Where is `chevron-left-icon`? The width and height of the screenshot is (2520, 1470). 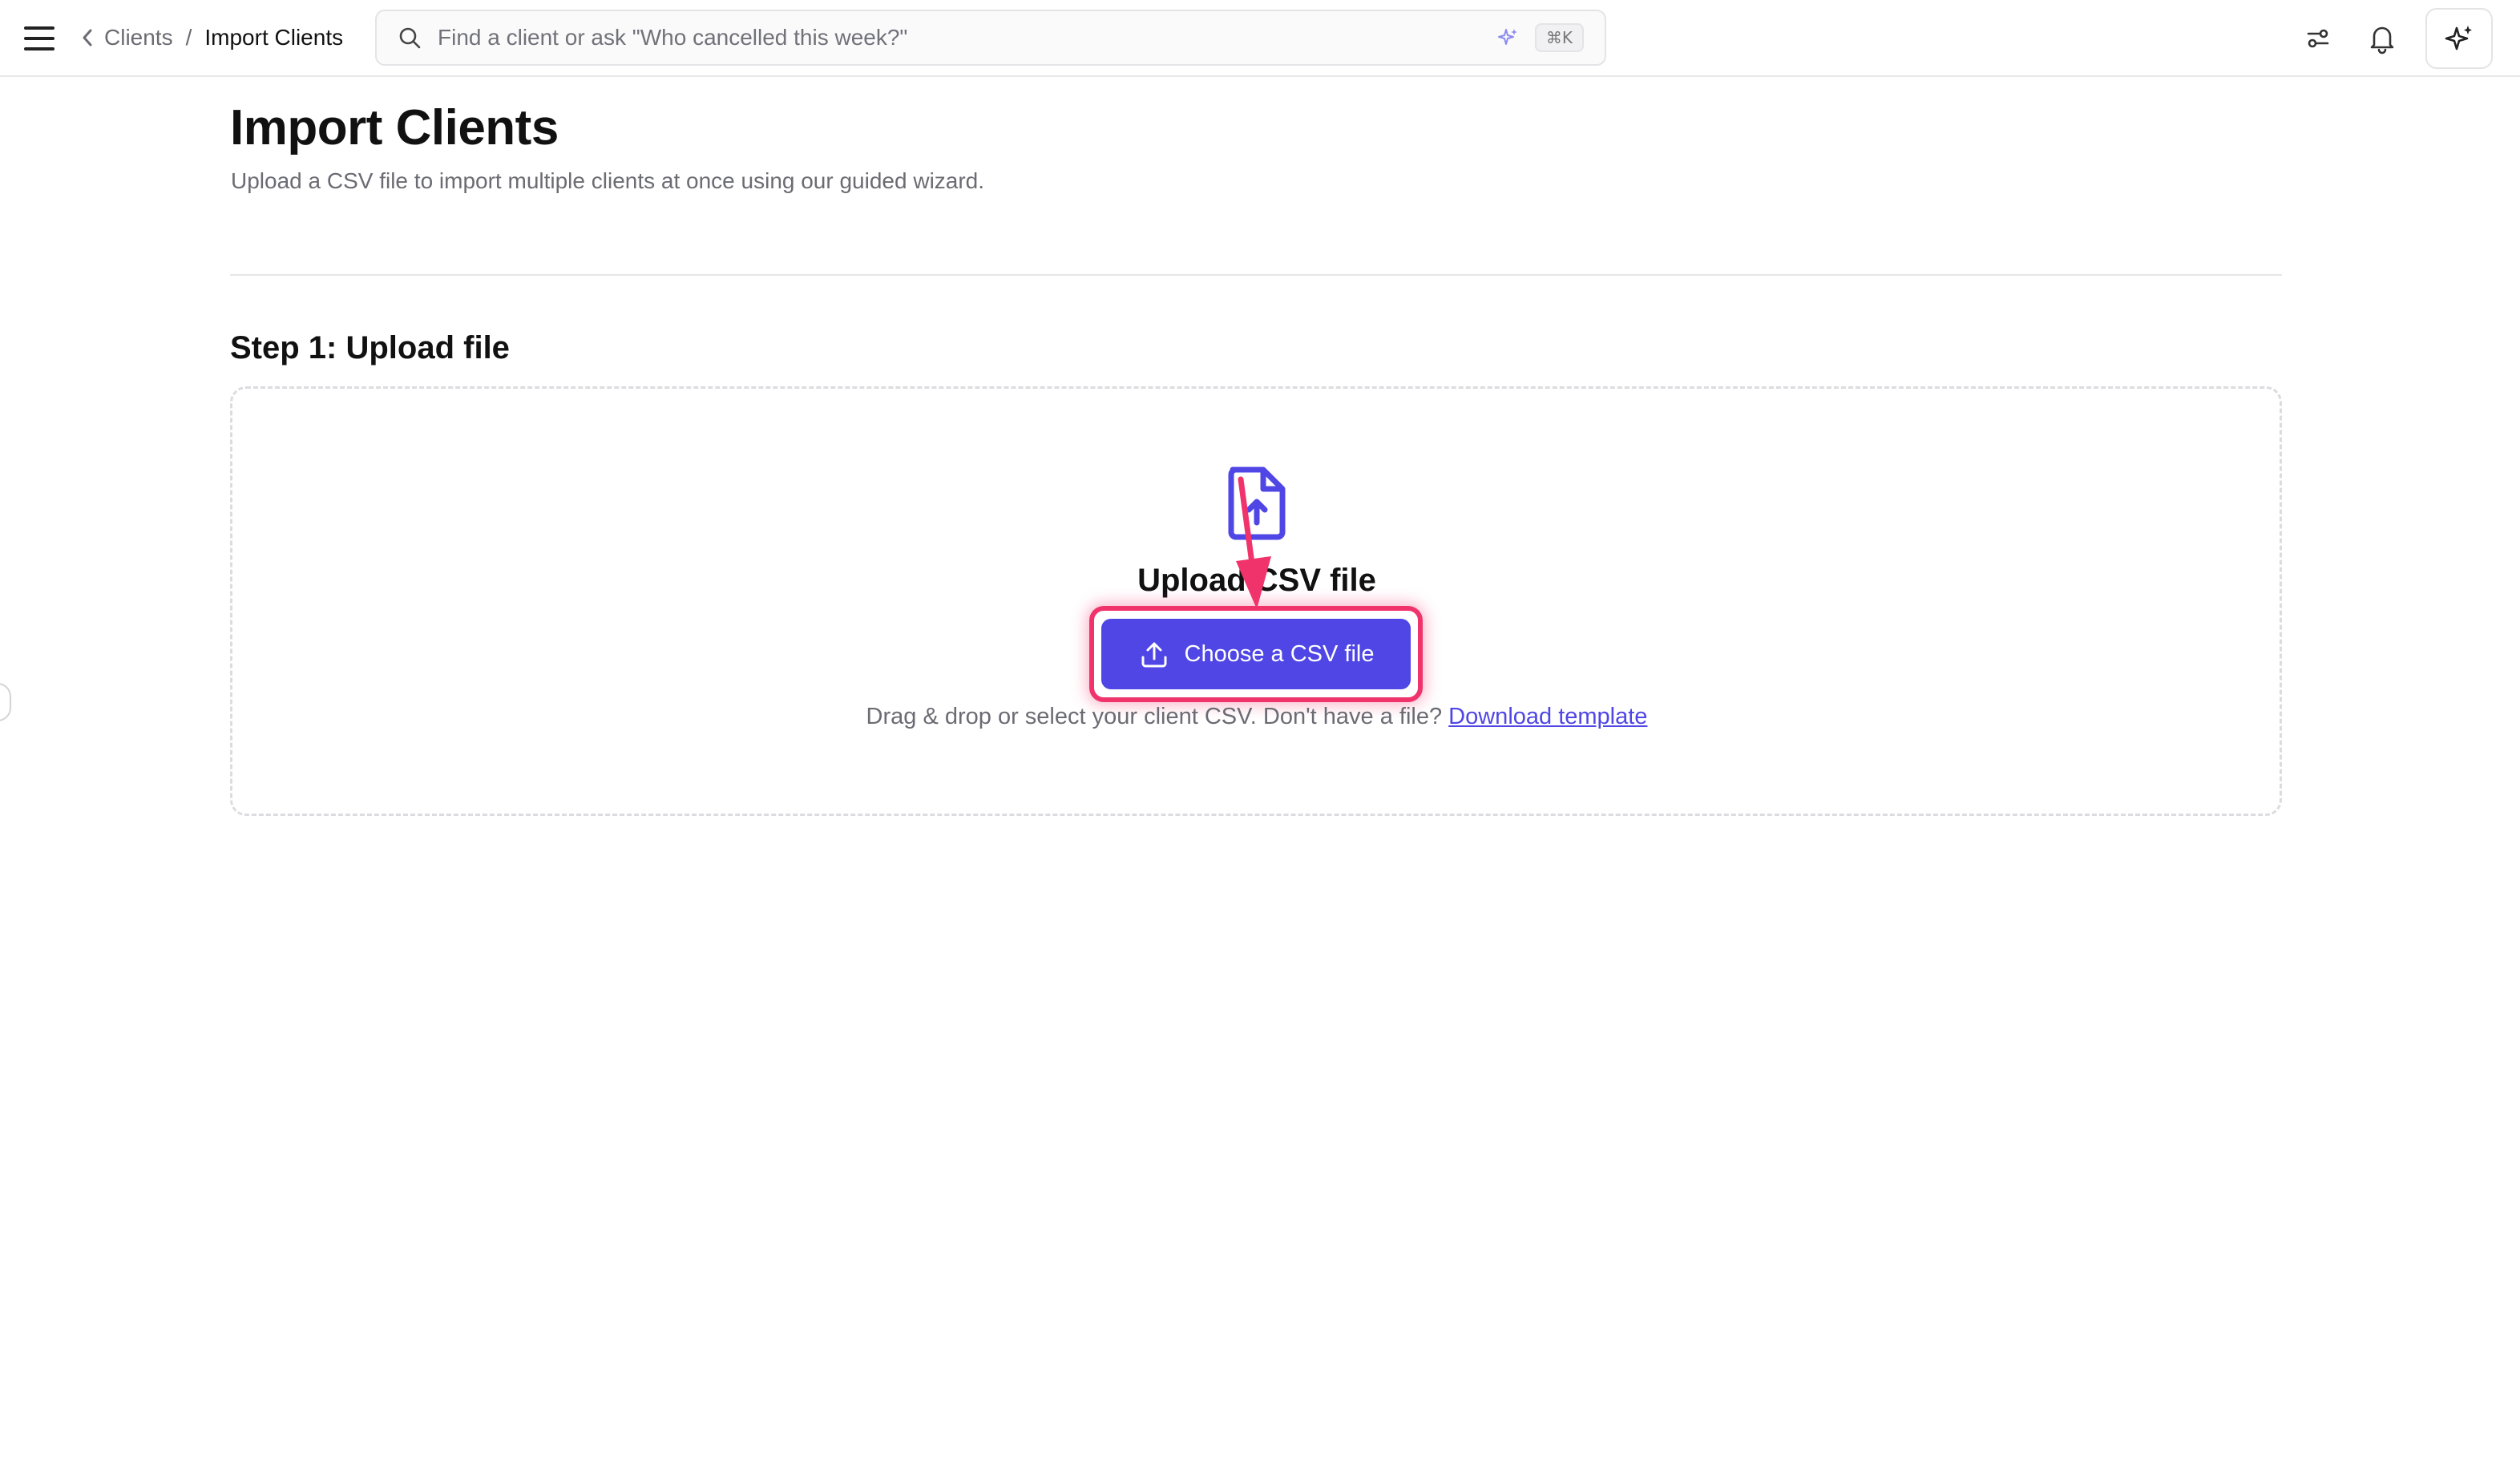 chevron-left-icon is located at coordinates (87, 37).